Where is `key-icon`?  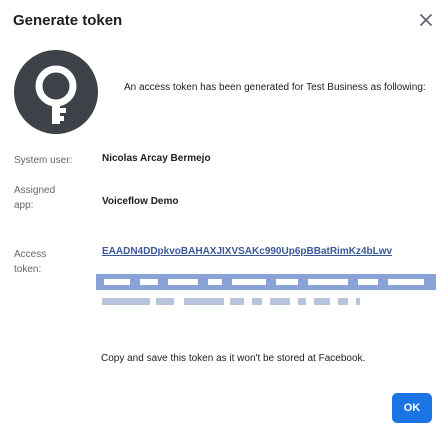
key-icon is located at coordinates (56, 92).